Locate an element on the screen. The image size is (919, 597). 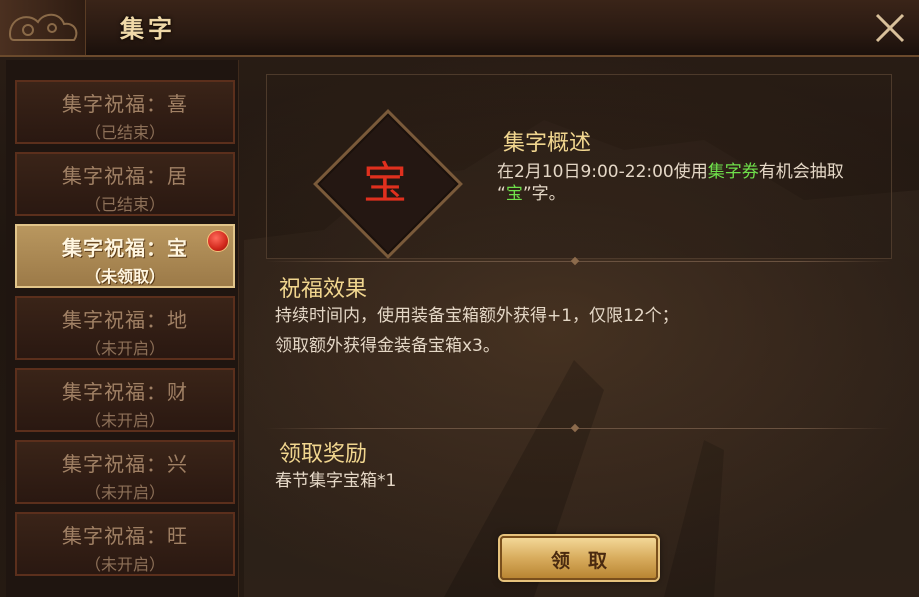
char-highlight: 宝 is located at coordinates (514, 194).